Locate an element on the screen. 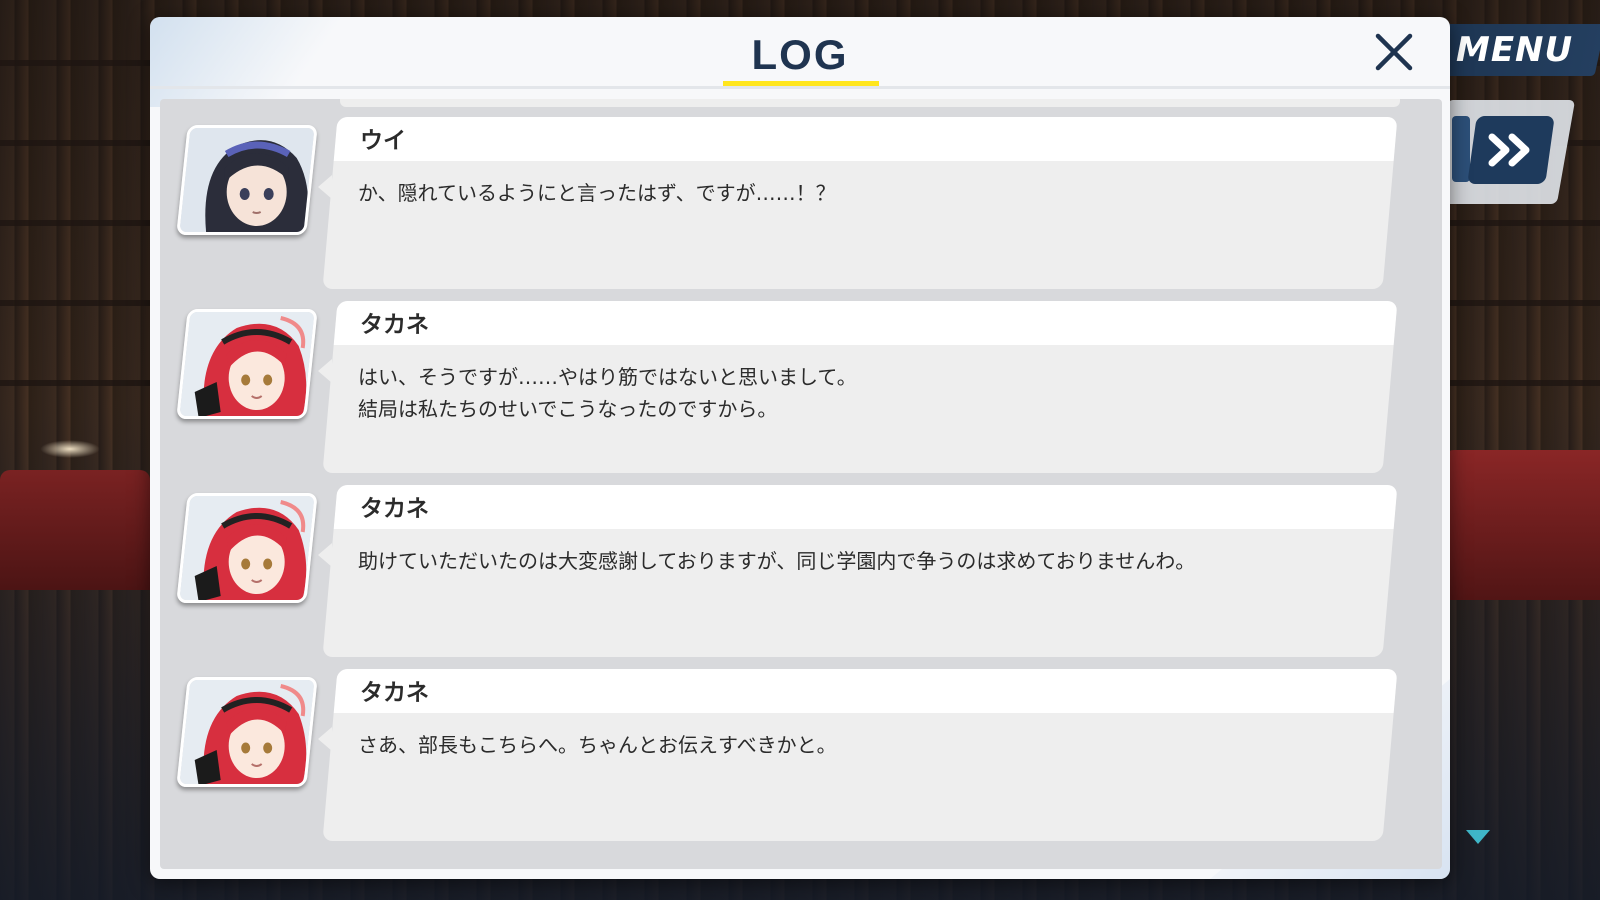  panel-header: LOG is located at coordinates (800, 53).